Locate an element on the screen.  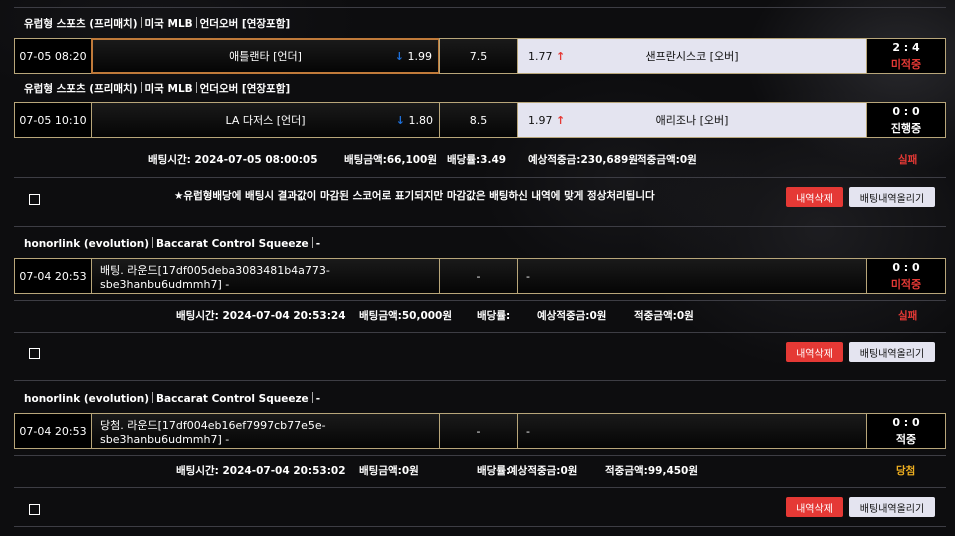
score: 2 : 4 is located at coordinates (906, 47).